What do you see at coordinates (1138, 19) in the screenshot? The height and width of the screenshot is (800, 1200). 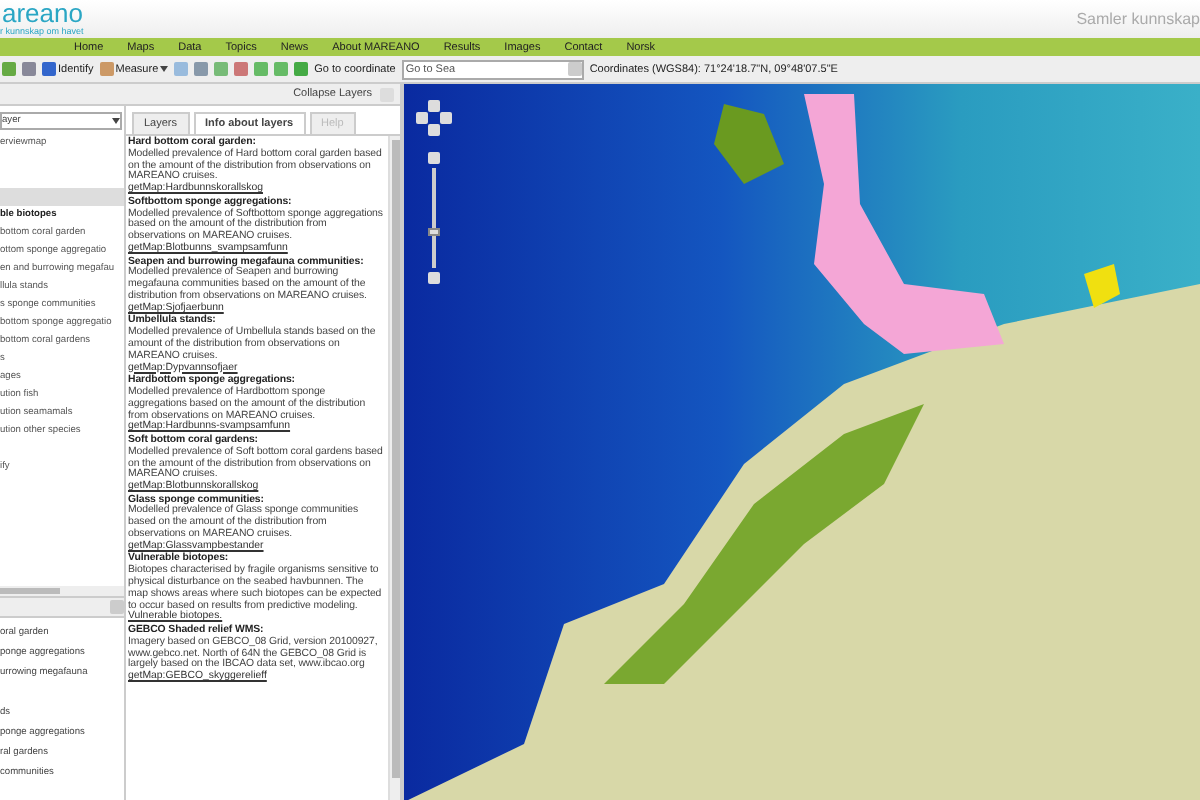 I see `site-slogan: Samler kunnskap` at bounding box center [1138, 19].